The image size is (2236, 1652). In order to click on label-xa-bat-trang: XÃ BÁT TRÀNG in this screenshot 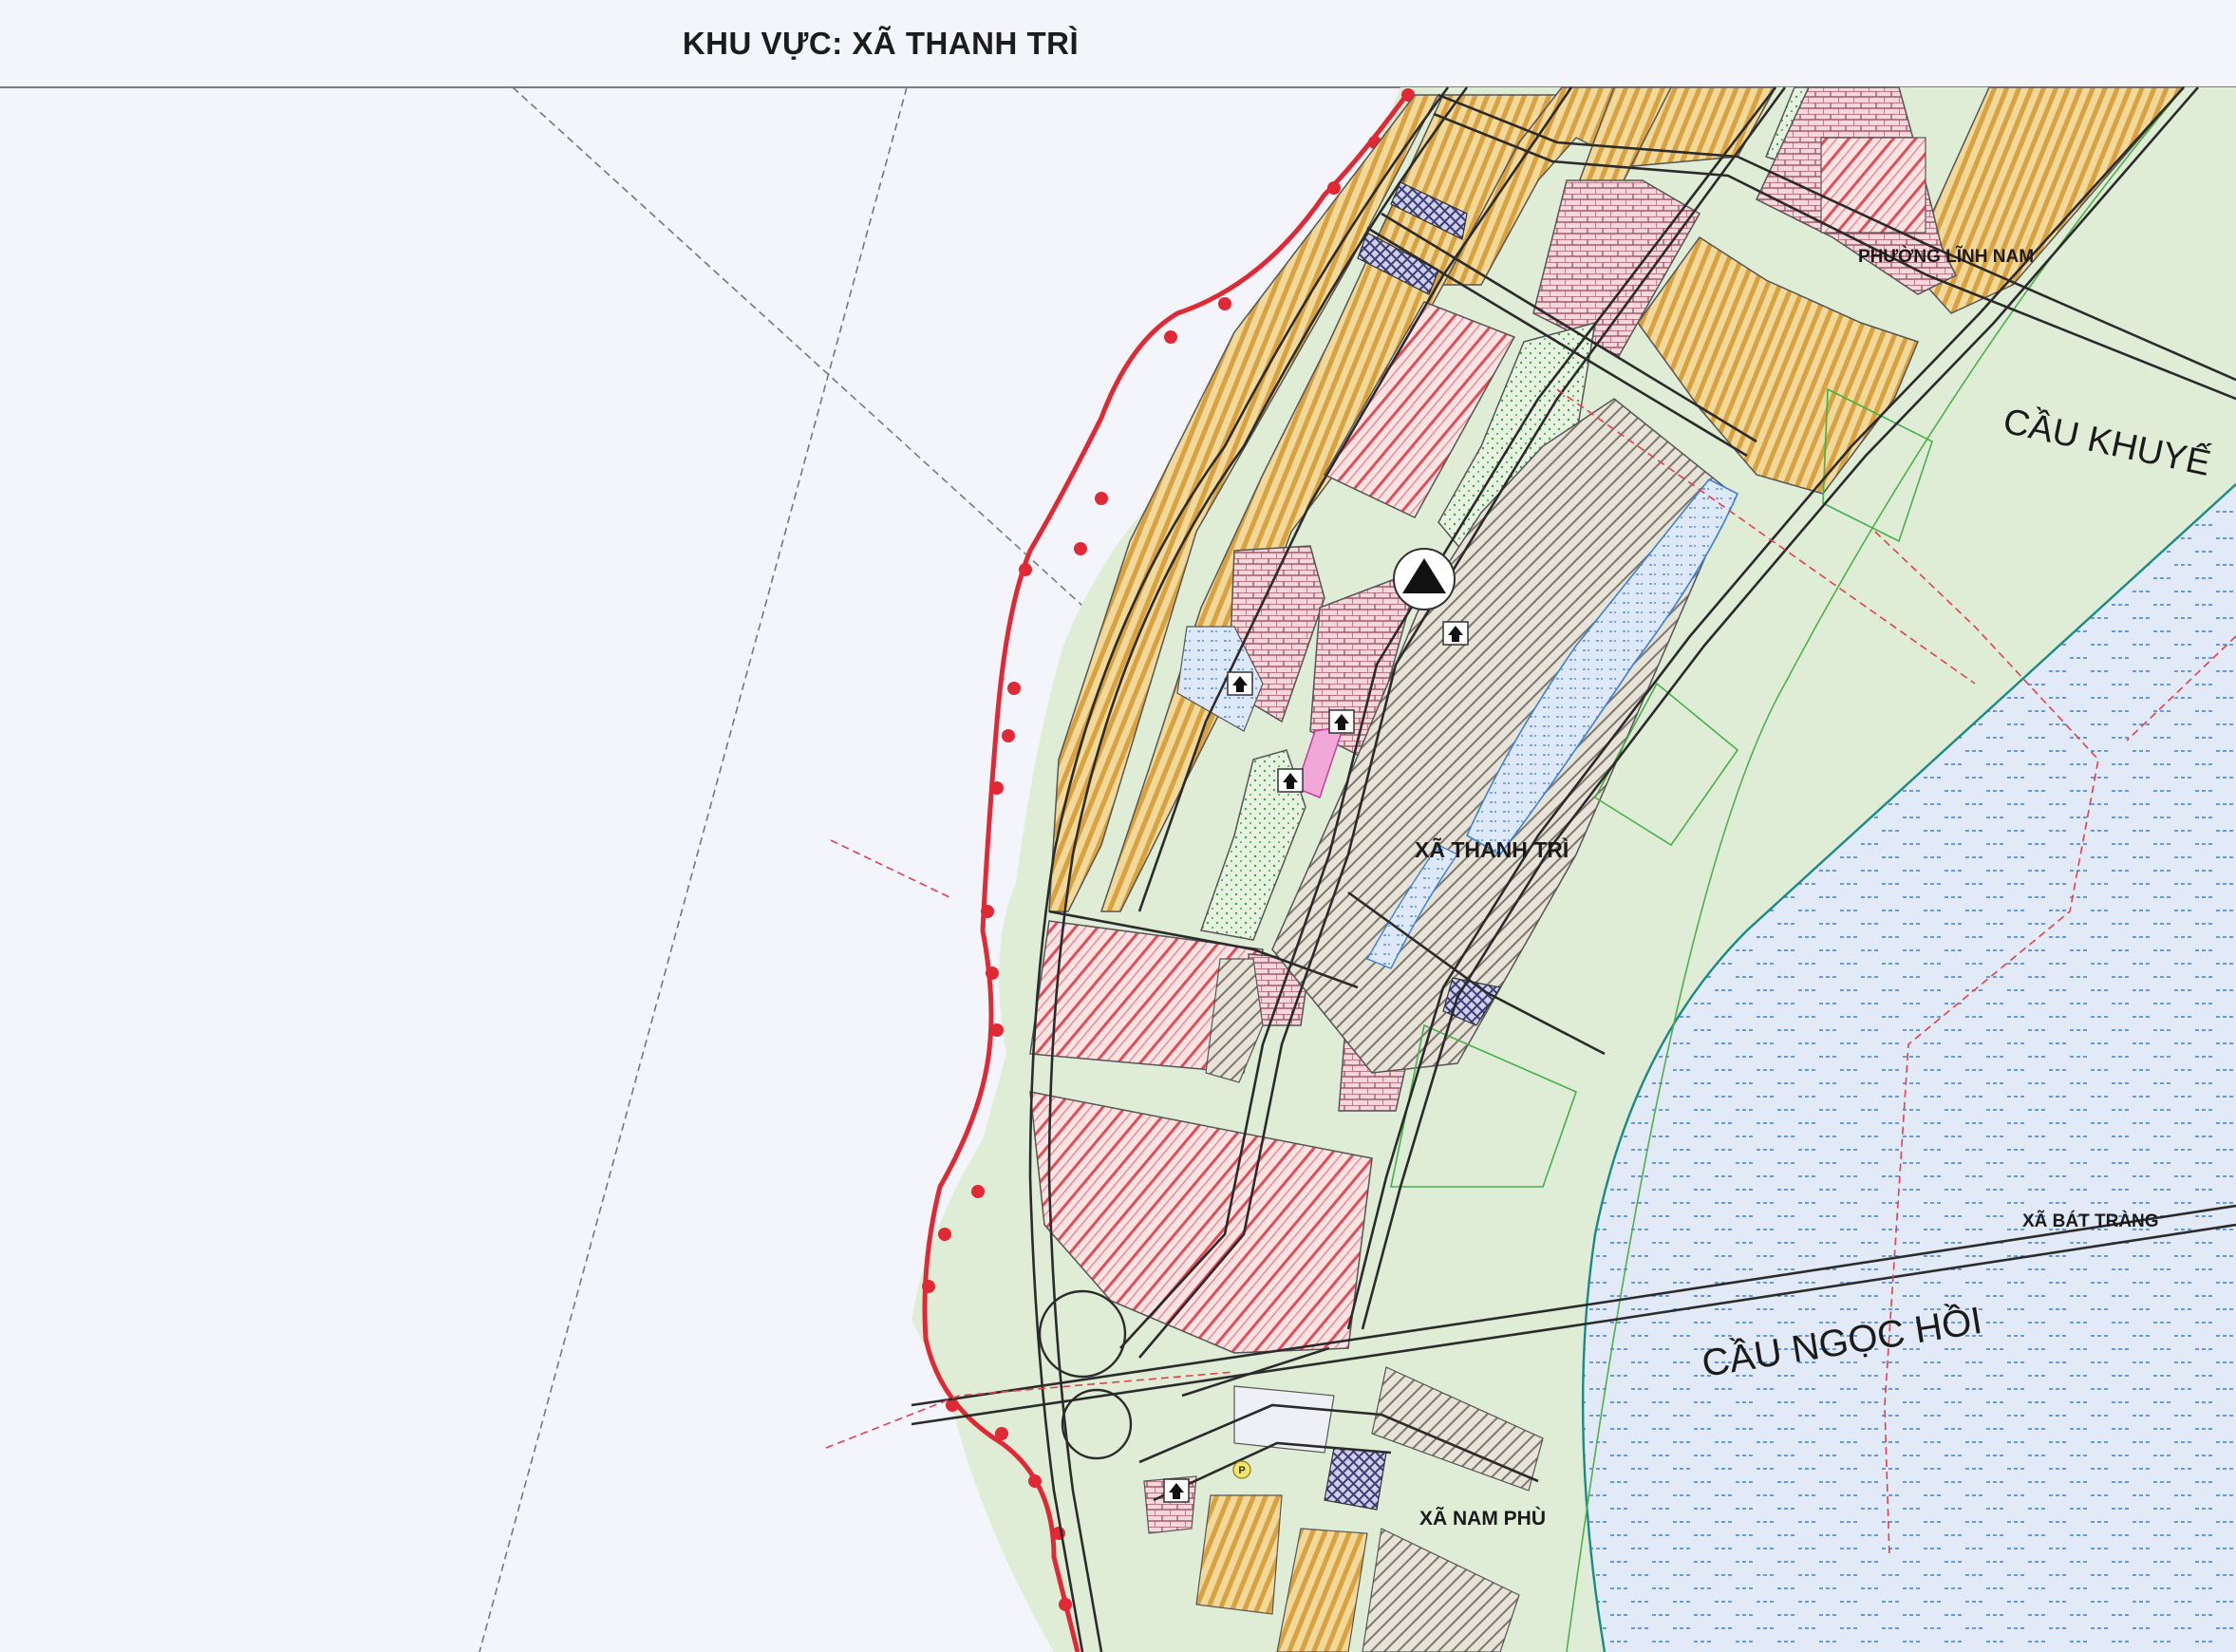, I will do `click(2090, 1221)`.